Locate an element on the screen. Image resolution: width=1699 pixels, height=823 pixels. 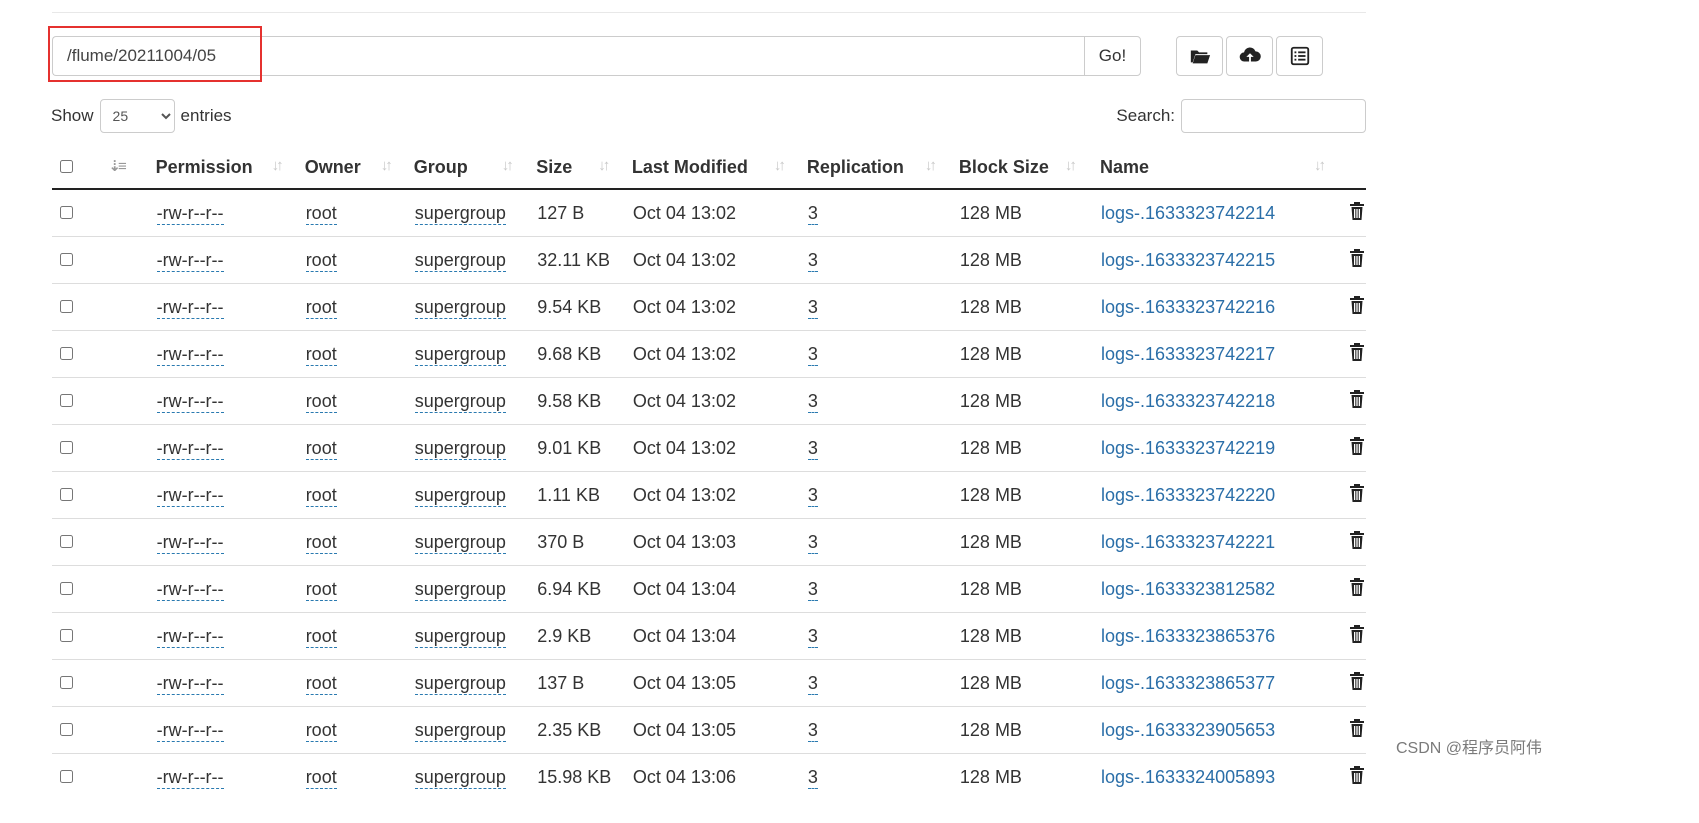
file-name-link: logs-.1633323865376 is located at coordinates (1188, 636).